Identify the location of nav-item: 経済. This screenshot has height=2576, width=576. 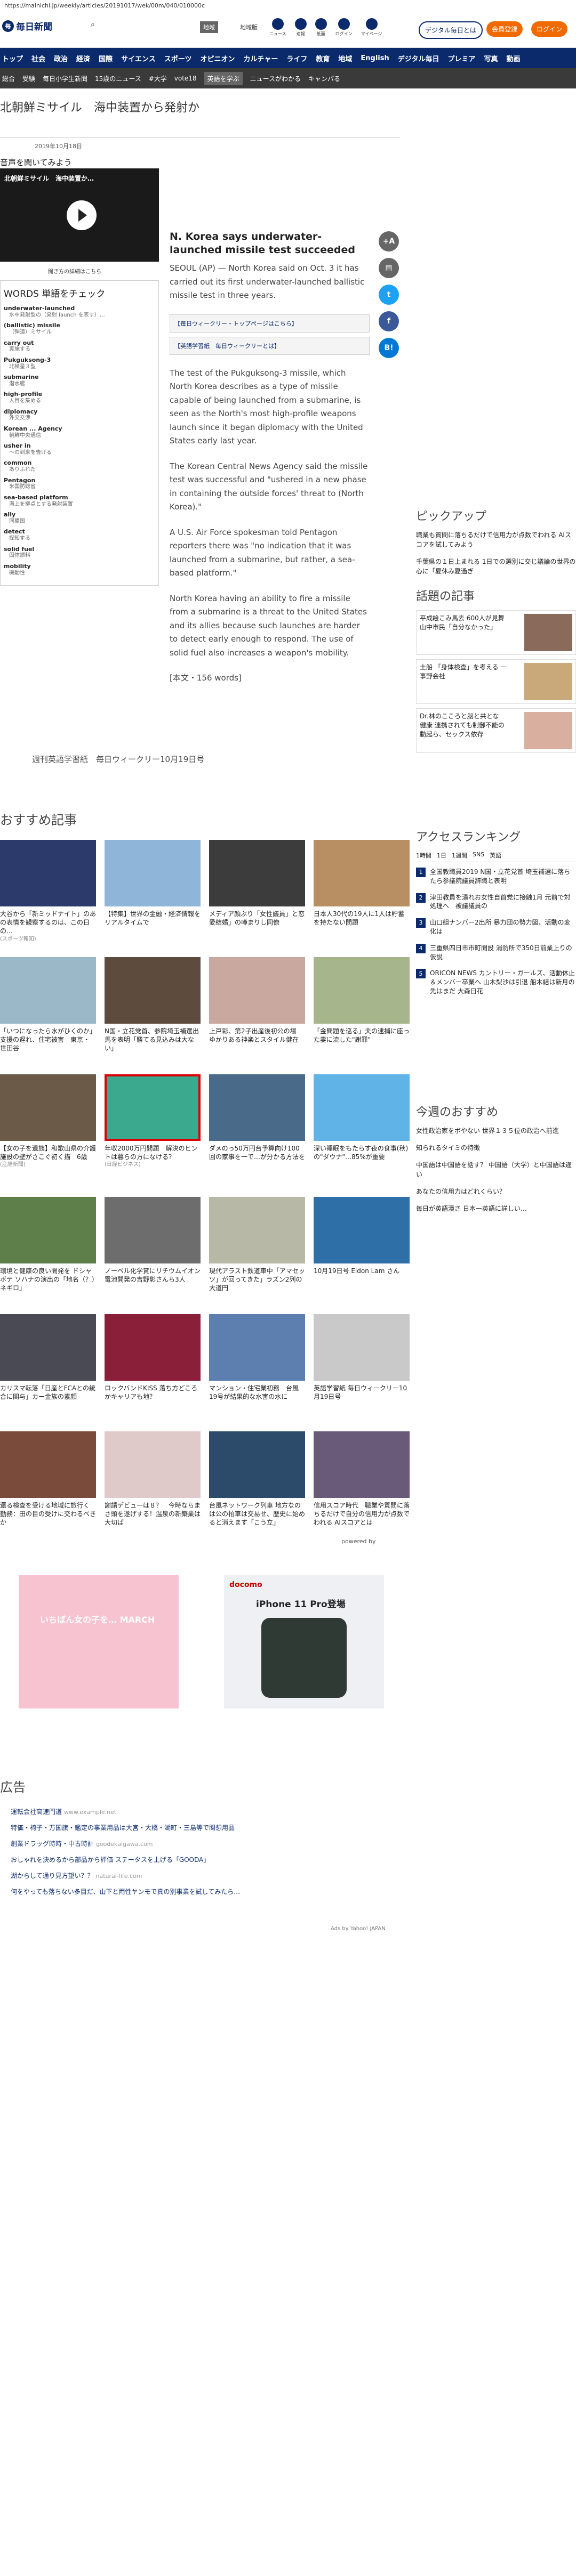
(83, 58).